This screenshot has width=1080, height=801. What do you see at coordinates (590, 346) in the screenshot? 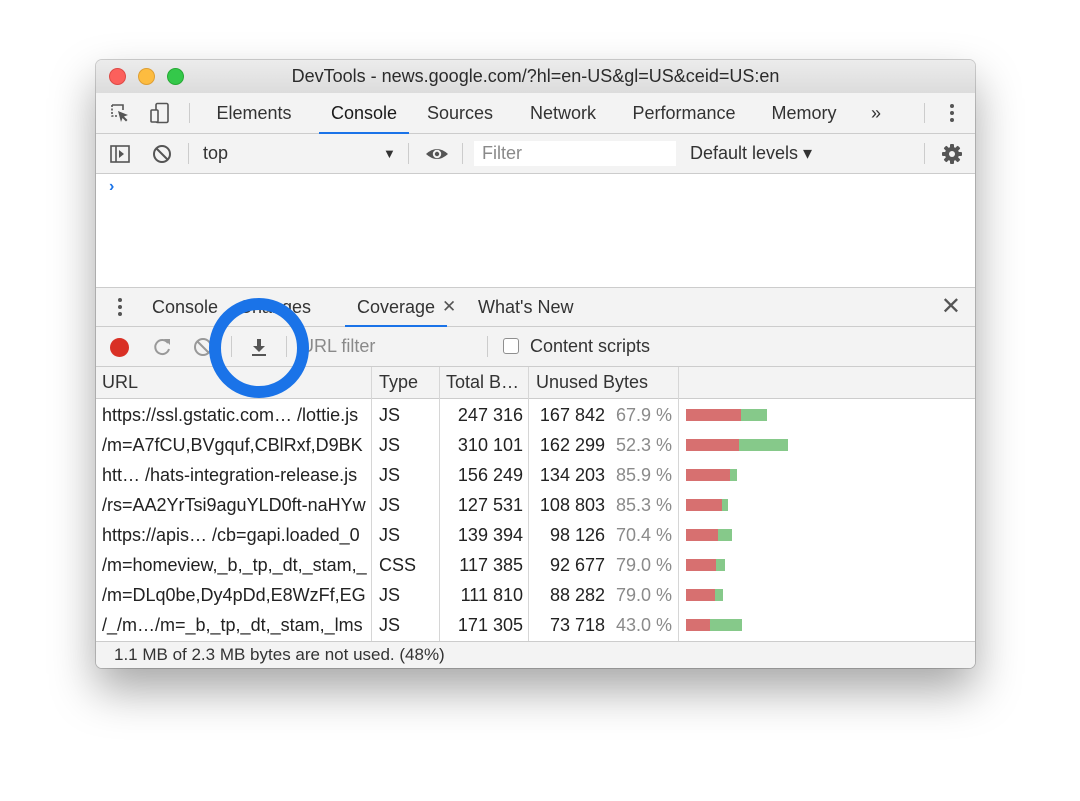
I see `content-scripts-label: Content scripts` at bounding box center [590, 346].